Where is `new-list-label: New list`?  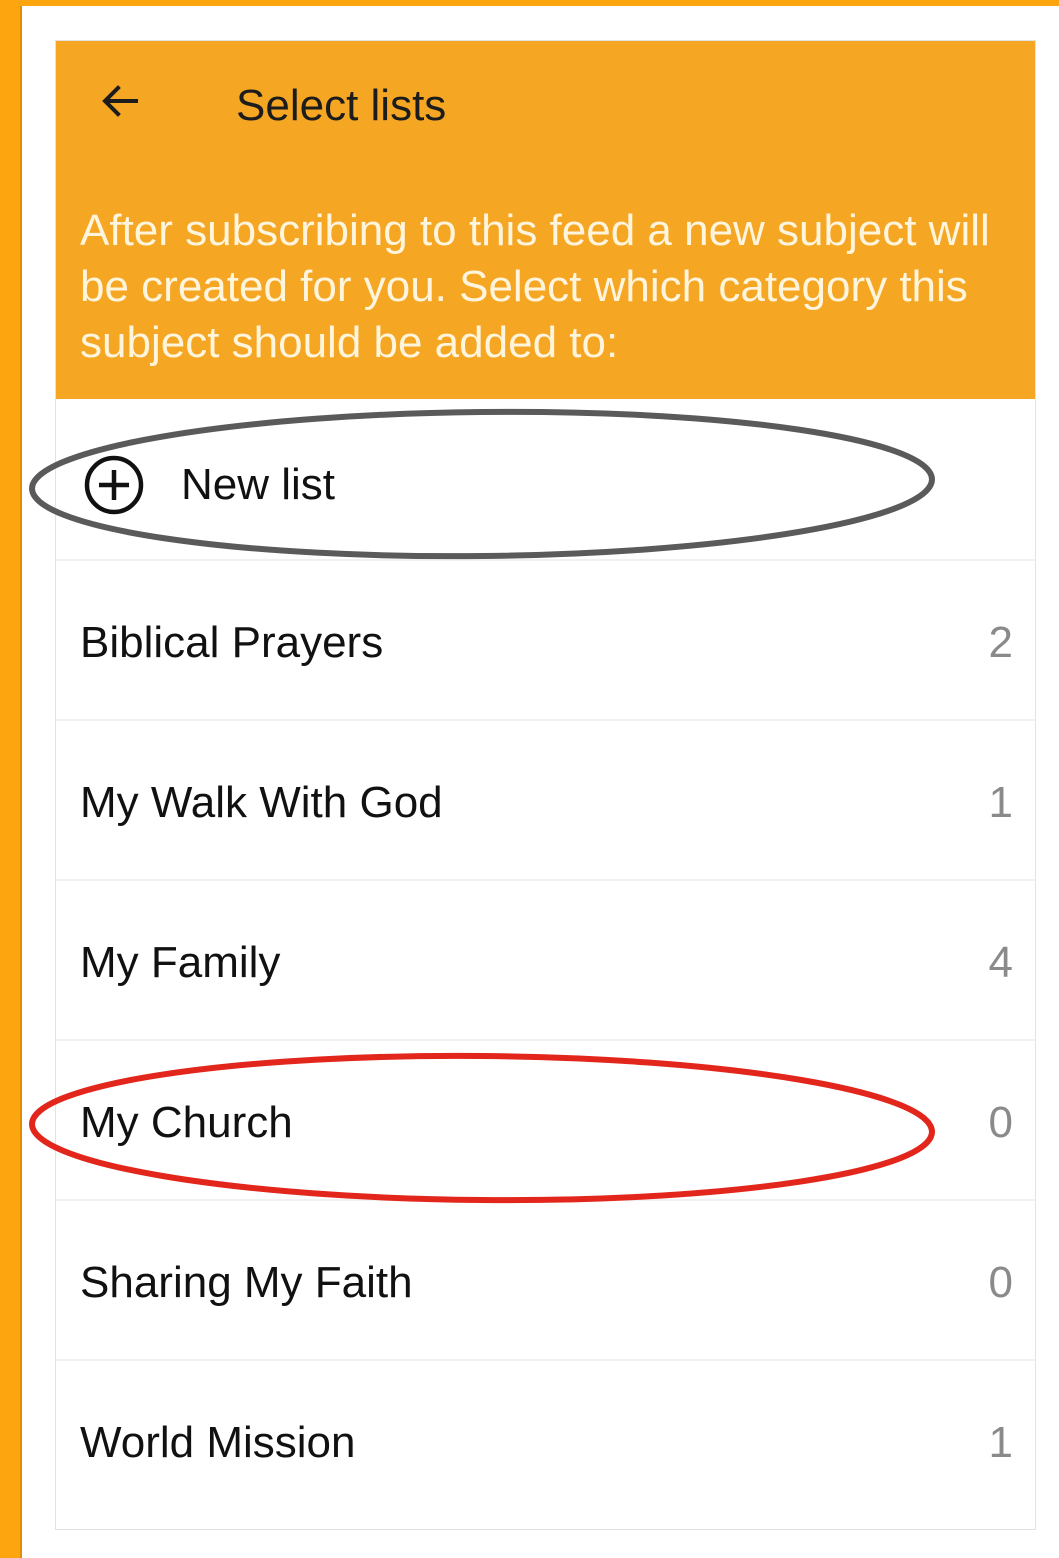
new-list-label: New list is located at coordinates (258, 484).